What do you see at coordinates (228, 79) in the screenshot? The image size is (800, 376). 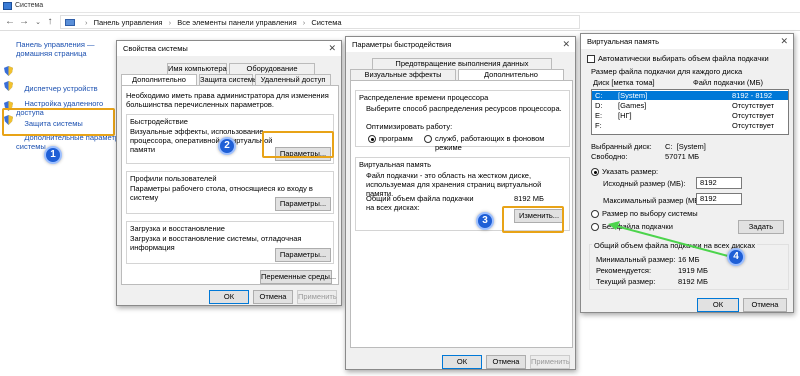 I see `tab-system-protection: Защита системы` at bounding box center [228, 79].